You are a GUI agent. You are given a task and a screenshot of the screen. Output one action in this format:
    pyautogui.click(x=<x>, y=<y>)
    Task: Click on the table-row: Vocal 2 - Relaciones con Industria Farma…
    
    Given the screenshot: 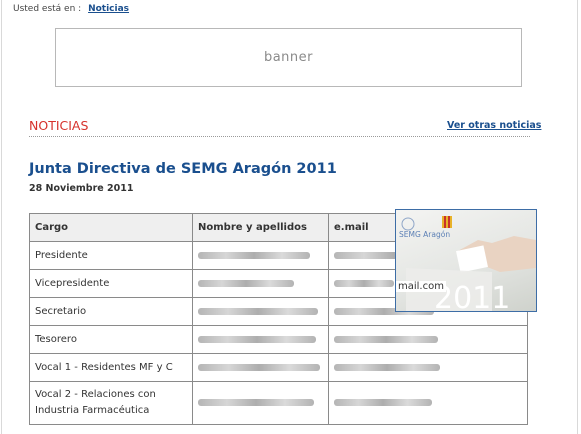 What is the action you would take?
    pyautogui.click(x=278, y=403)
    